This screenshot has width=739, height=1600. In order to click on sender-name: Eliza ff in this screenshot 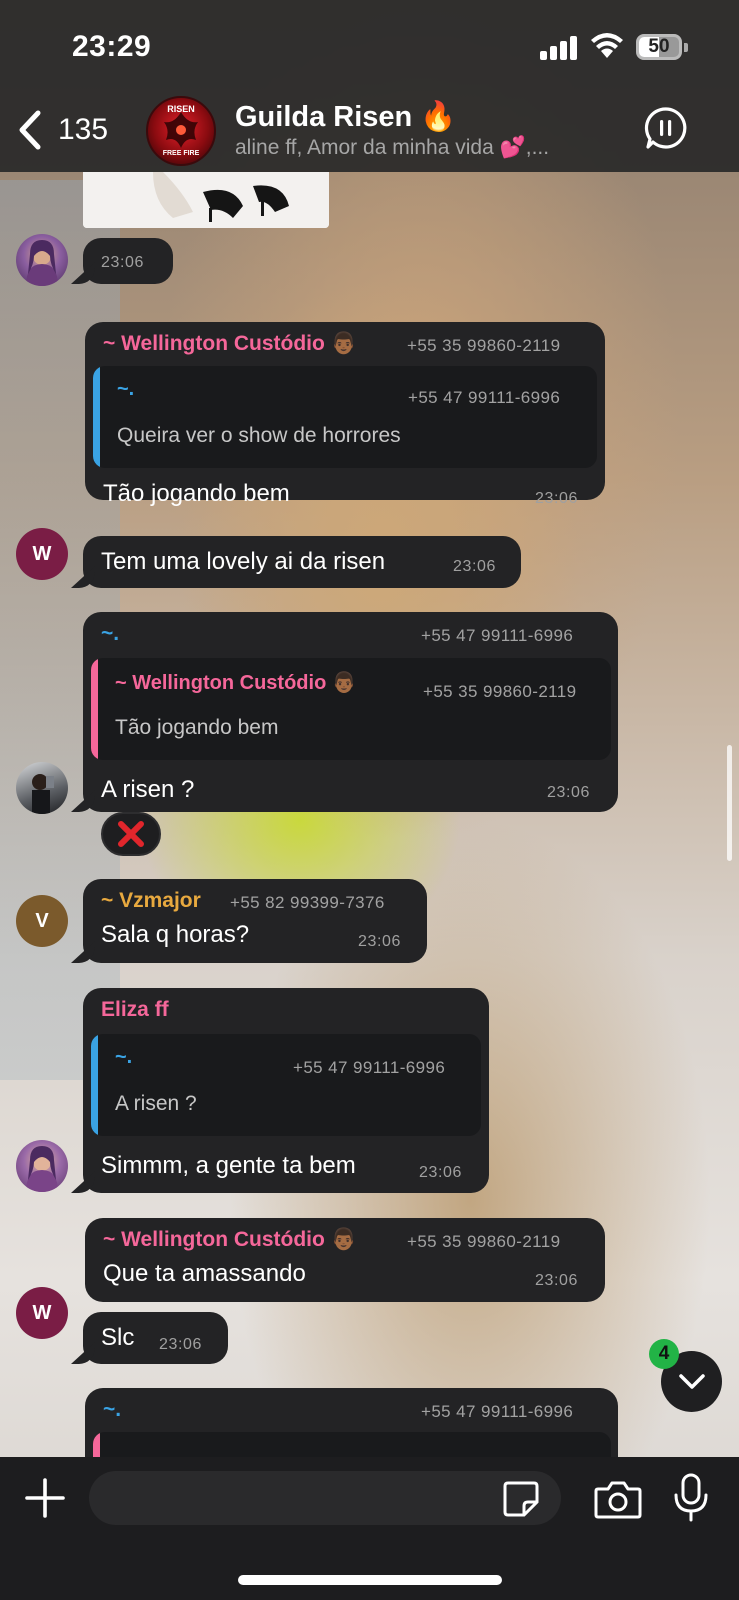, I will do `click(135, 1010)`.